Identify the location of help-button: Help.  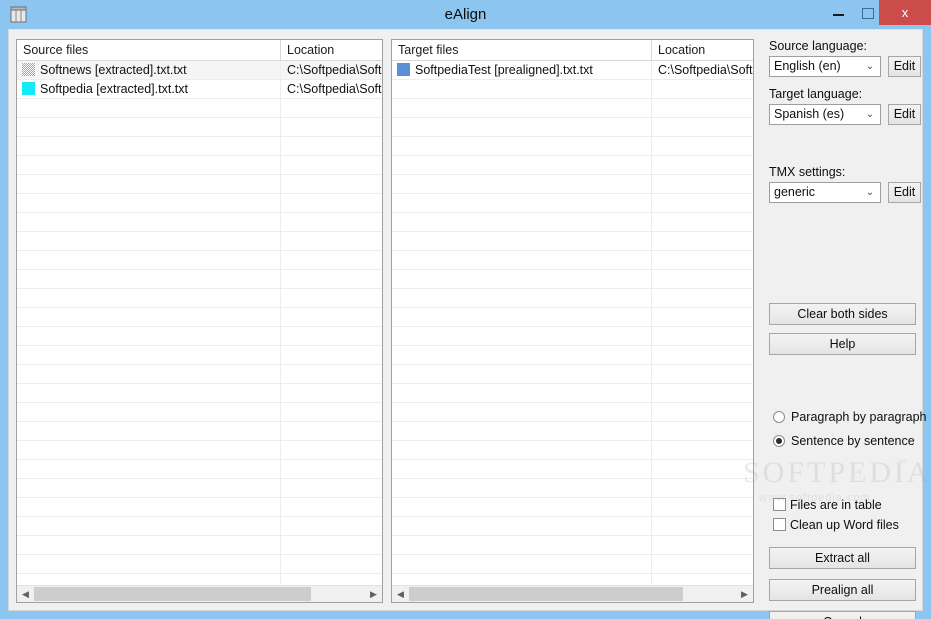
(842, 344).